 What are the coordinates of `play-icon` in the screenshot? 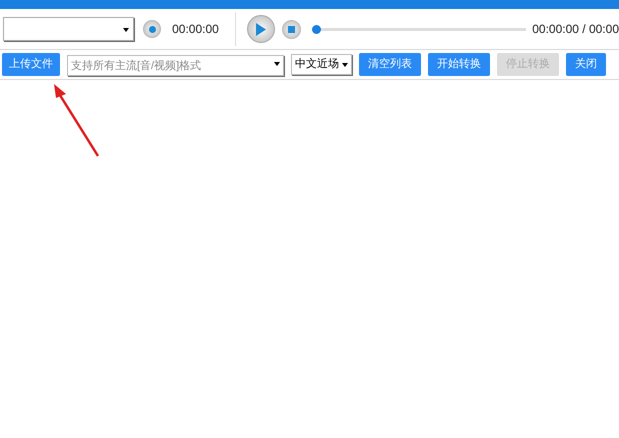 It's located at (260, 29).